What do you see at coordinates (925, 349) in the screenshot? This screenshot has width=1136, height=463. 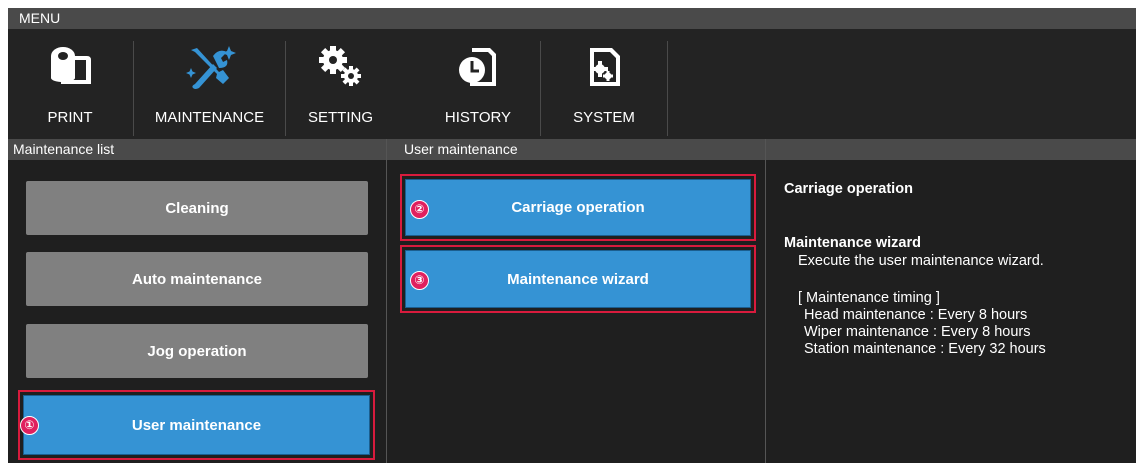 I see `timing-line: Station maintenance : Every 32 hours` at bounding box center [925, 349].